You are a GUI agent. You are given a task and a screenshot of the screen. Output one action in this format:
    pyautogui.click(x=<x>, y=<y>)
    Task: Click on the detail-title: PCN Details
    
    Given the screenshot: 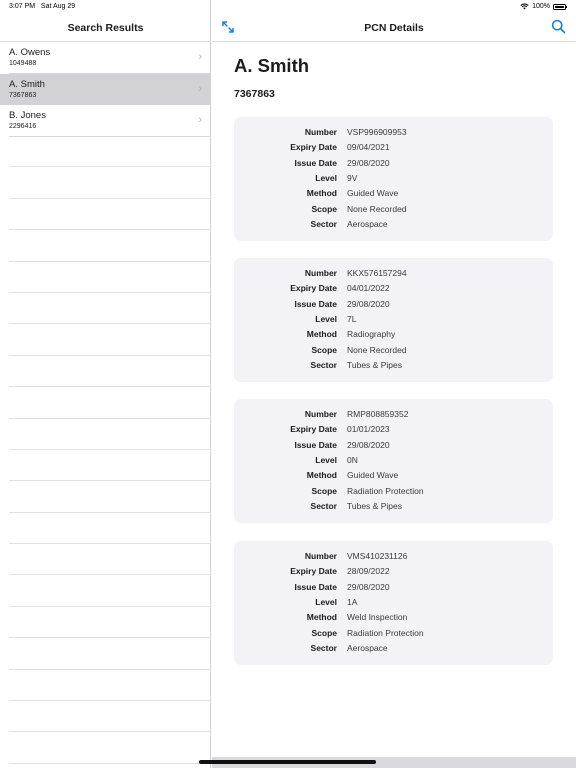 What is the action you would take?
    pyautogui.click(x=394, y=28)
    